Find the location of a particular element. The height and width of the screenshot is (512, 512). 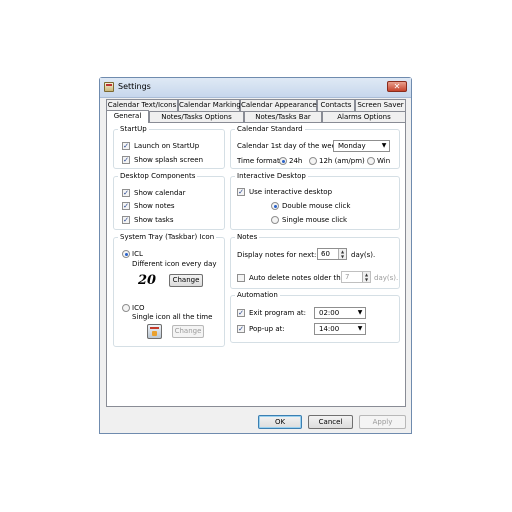

show-calendar-label: Show calendar is located at coordinates (160, 193).